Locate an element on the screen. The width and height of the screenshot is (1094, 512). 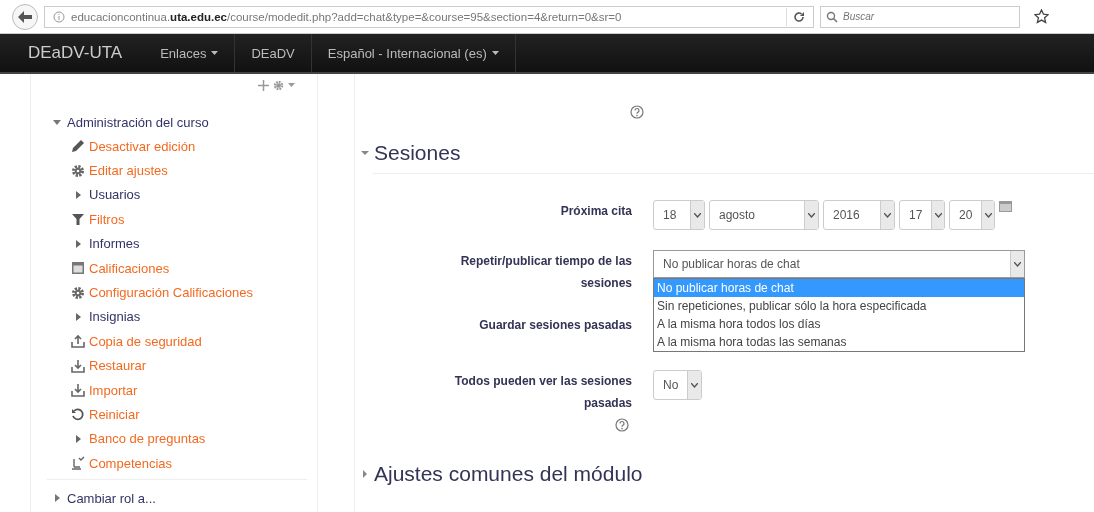
field-label: Guardar sesiones pasadas is located at coordinates (555, 325).